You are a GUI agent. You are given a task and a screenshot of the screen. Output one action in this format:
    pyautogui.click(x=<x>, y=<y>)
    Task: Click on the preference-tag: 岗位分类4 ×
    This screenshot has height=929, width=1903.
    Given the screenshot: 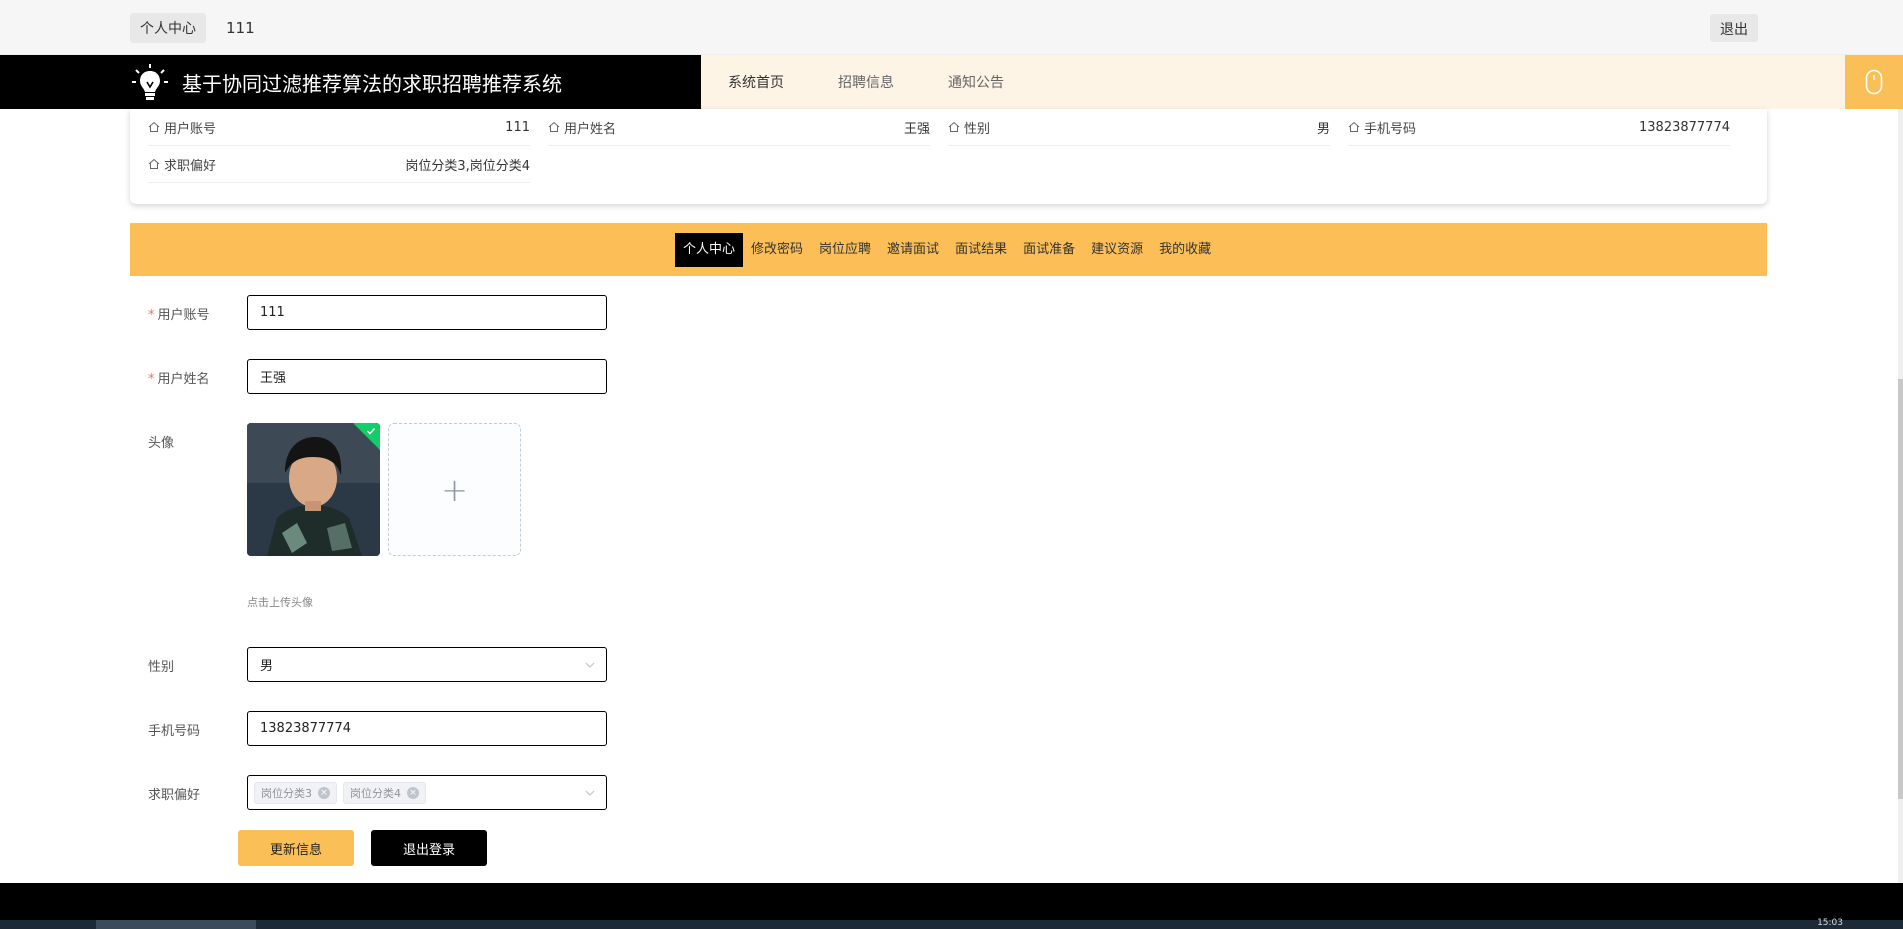 What is the action you would take?
    pyautogui.click(x=384, y=792)
    